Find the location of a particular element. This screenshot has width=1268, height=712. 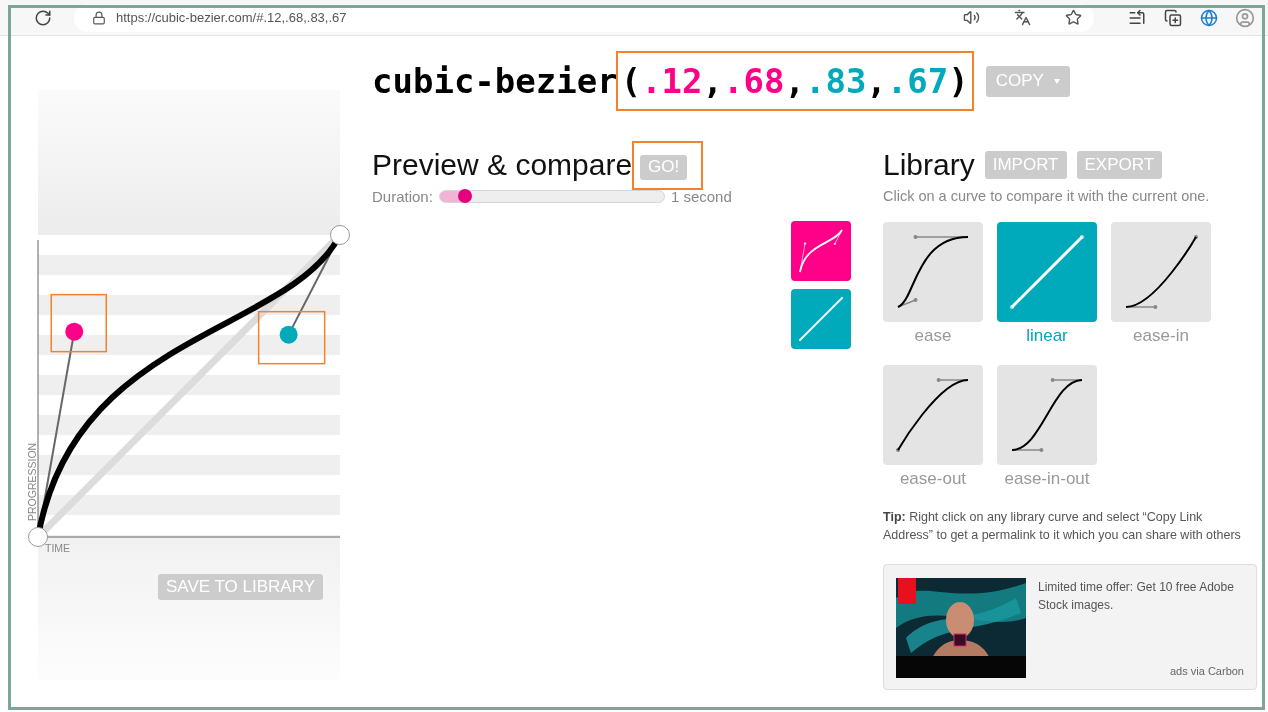

duration-value: 1 second is located at coordinates (701, 196).